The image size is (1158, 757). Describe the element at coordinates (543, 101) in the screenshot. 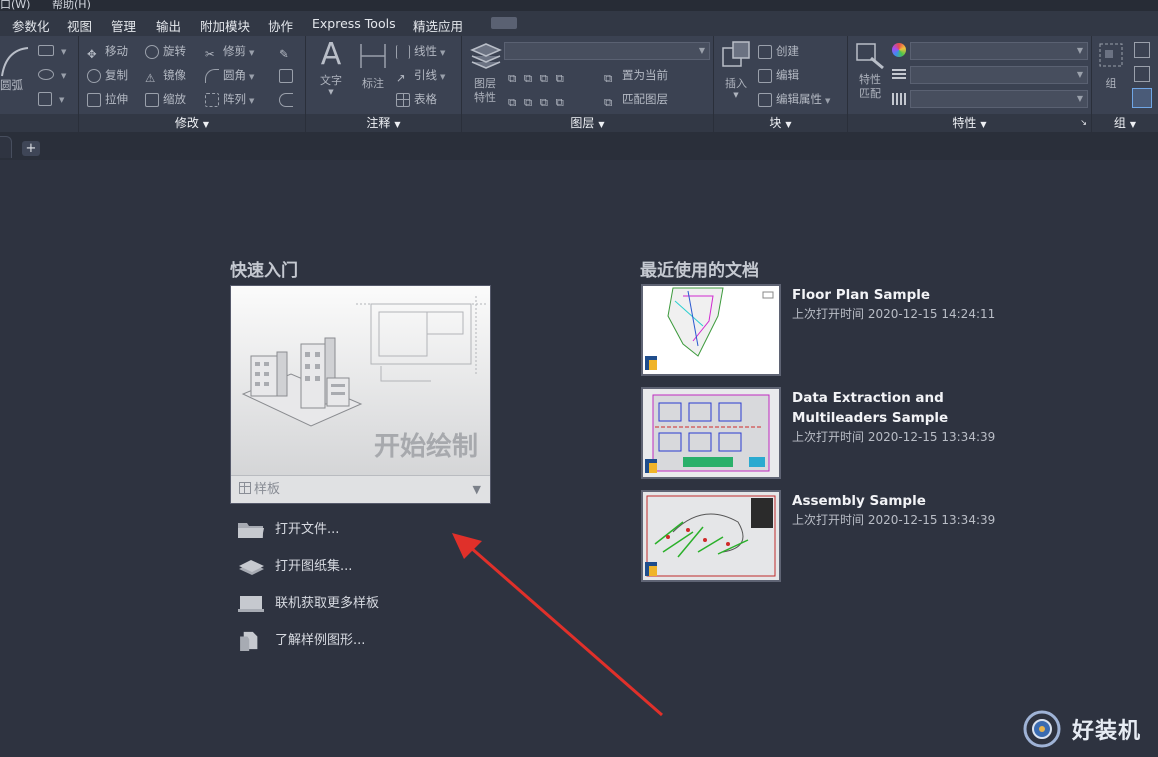

I see `layer-thaw-icon: ⧉` at that location.